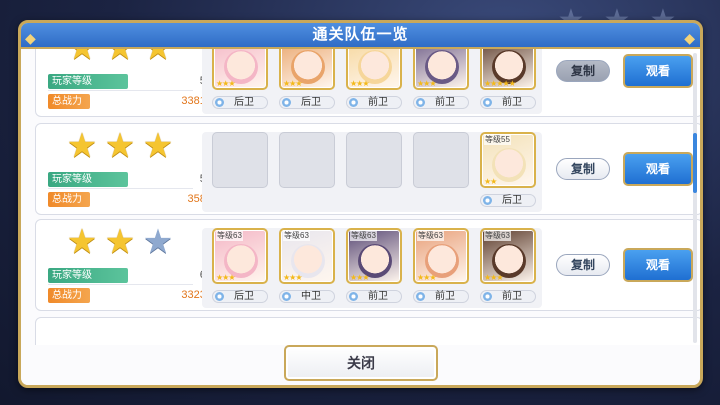 This screenshot has width=720, height=405. I want to click on close-button: 关闭, so click(361, 363).